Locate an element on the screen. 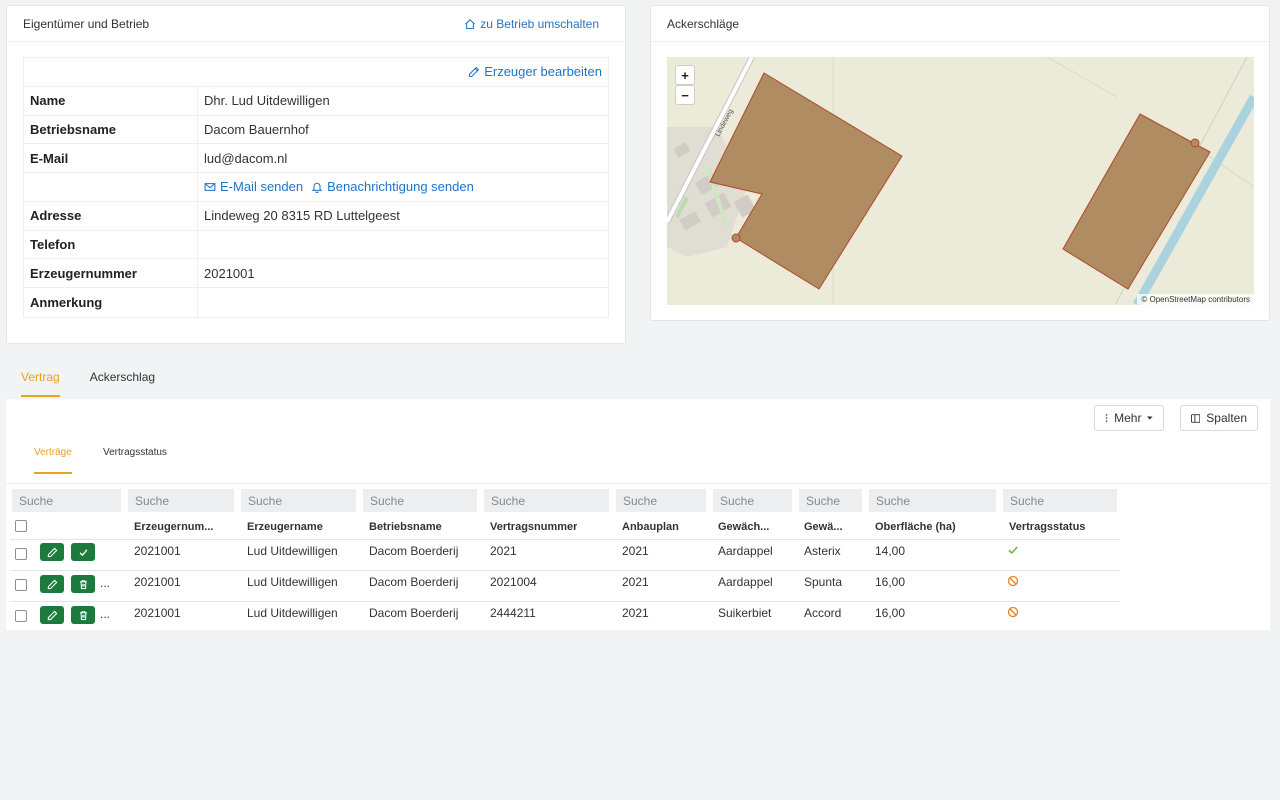 Image resolution: width=1280 pixels, height=800 pixels. search-input-producer-name: Suche is located at coordinates (298, 500).